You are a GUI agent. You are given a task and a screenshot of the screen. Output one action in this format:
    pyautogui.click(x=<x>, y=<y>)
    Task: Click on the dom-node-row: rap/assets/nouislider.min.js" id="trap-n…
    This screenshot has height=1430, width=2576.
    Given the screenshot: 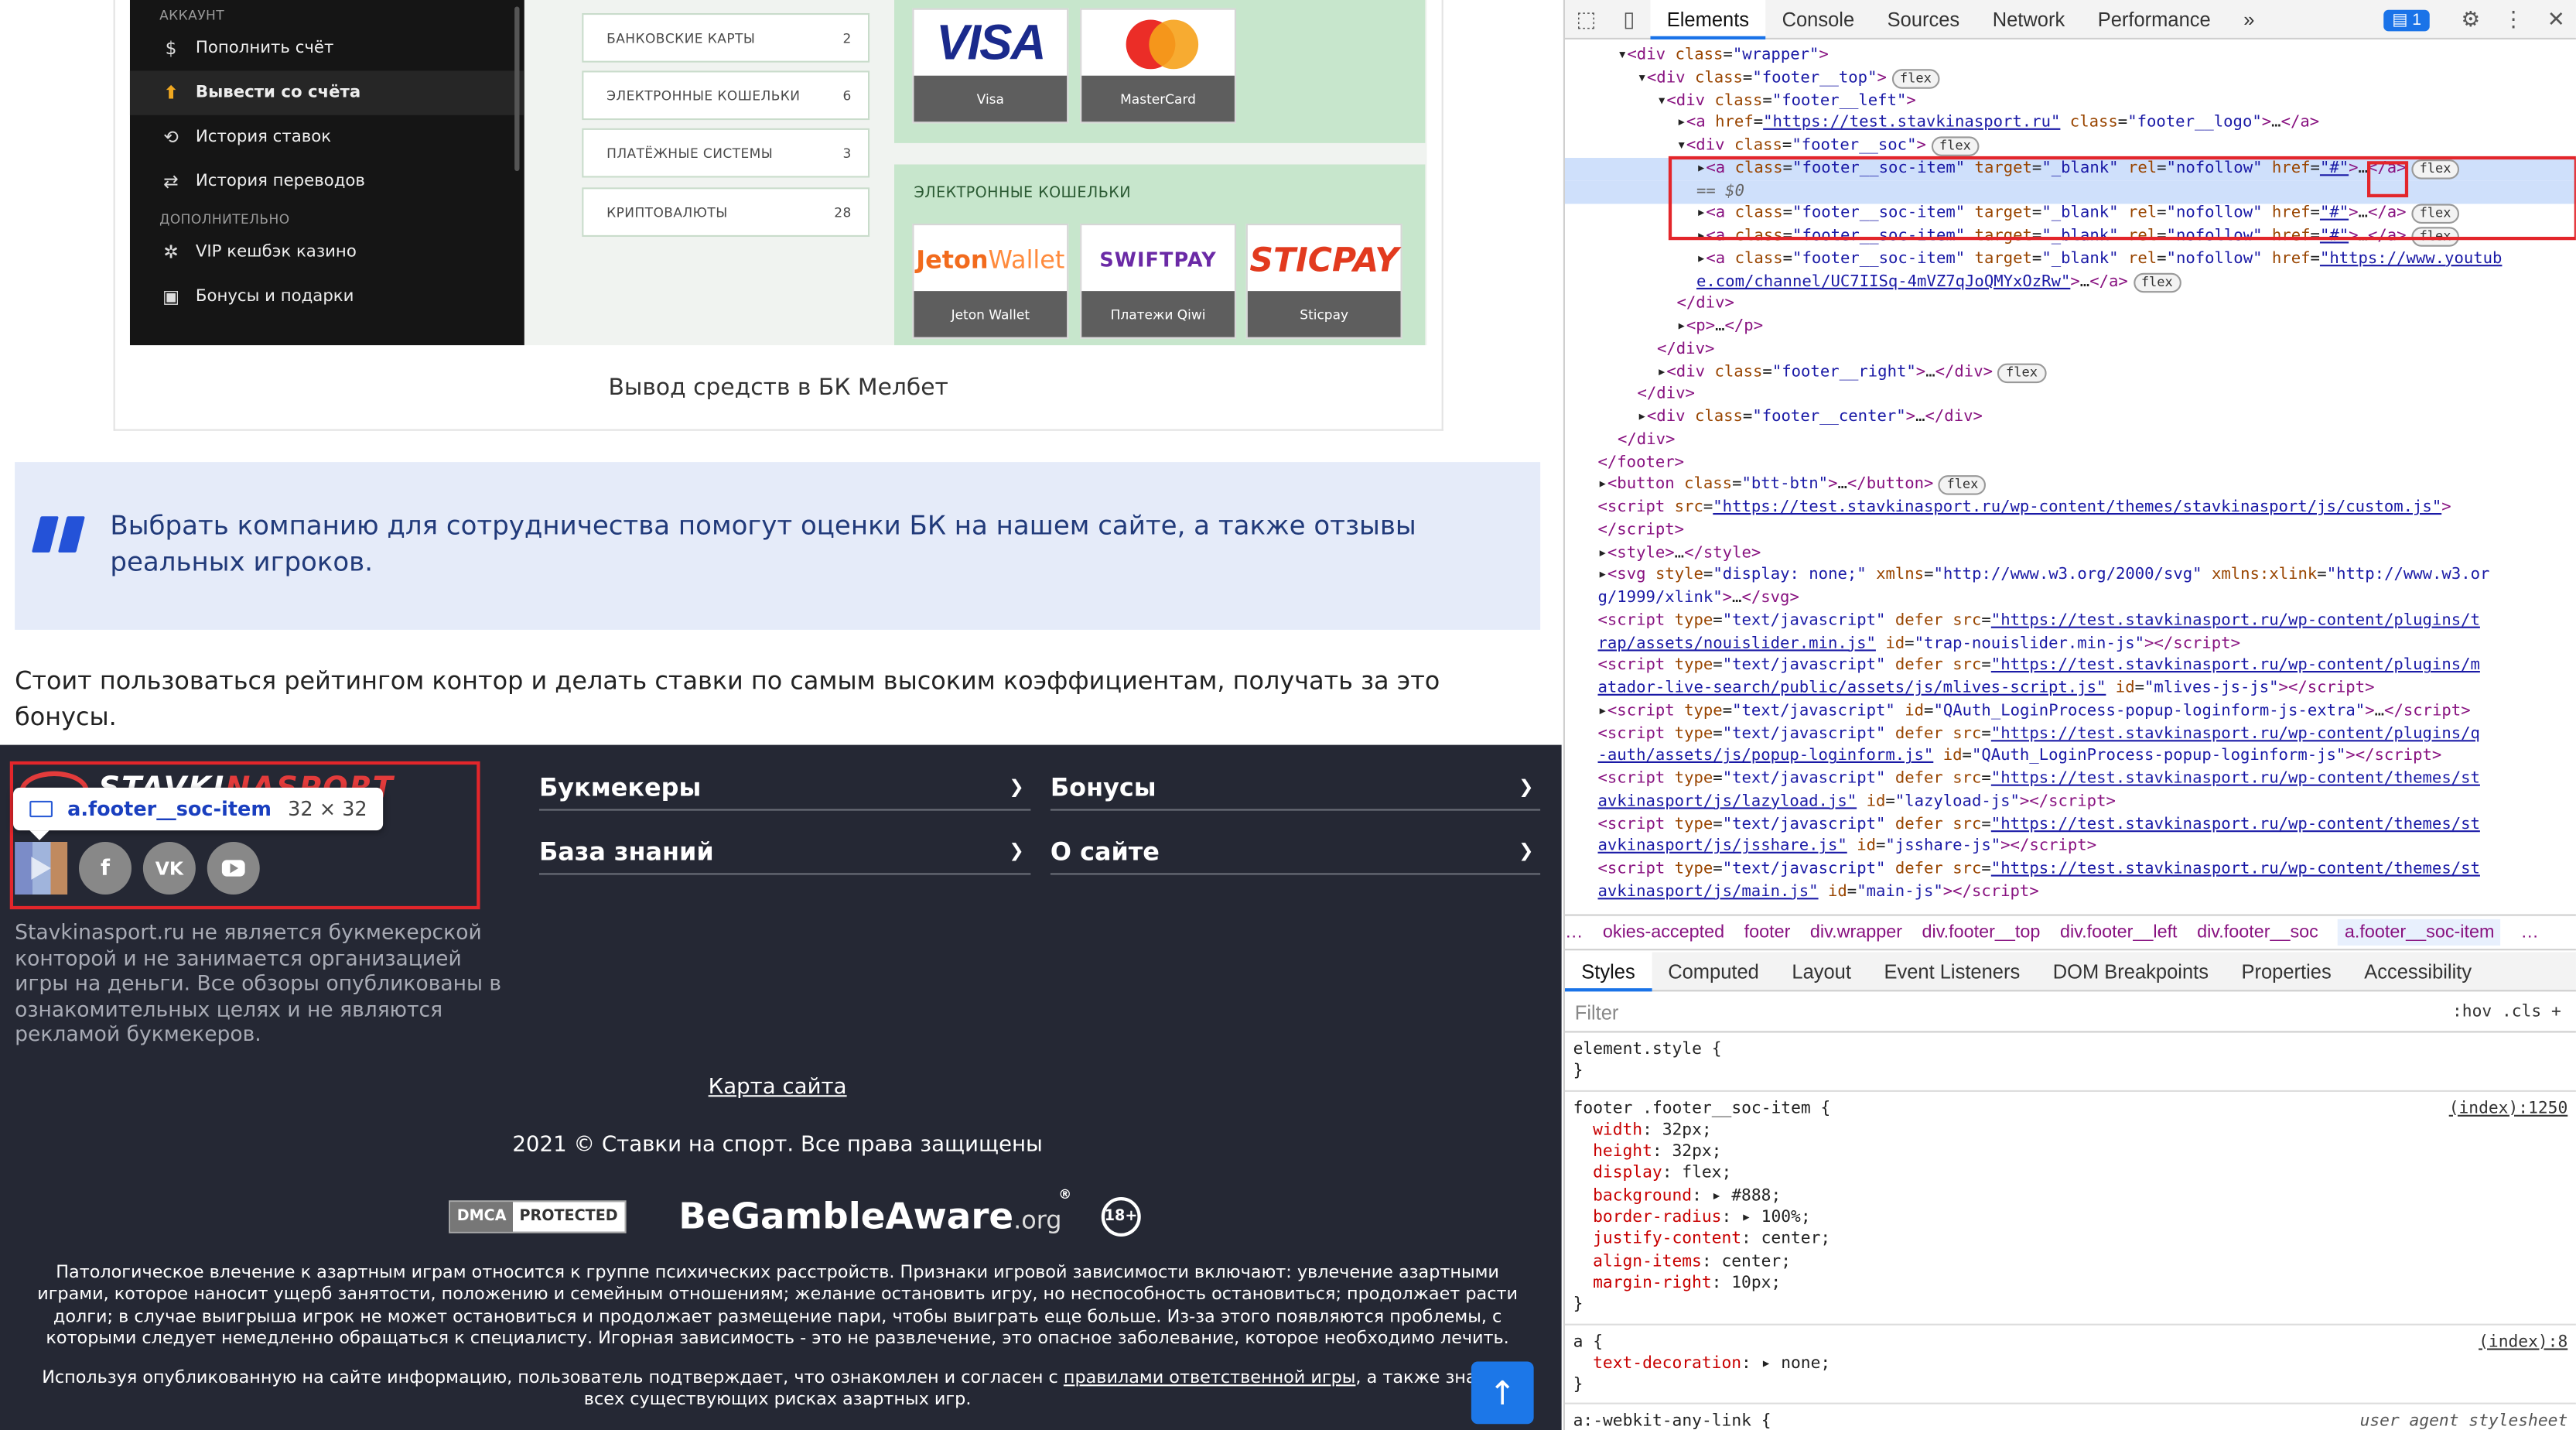 What is the action you would take?
    pyautogui.click(x=2070, y=643)
    